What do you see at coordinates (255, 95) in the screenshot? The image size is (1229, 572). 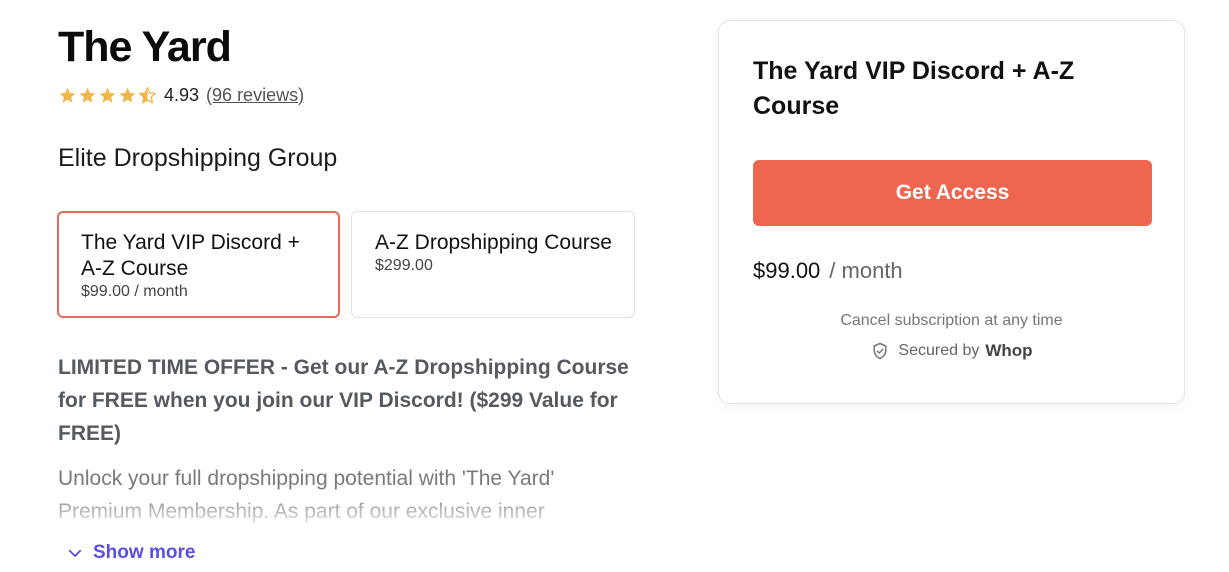 I see `reviews-link: (96 reviews)` at bounding box center [255, 95].